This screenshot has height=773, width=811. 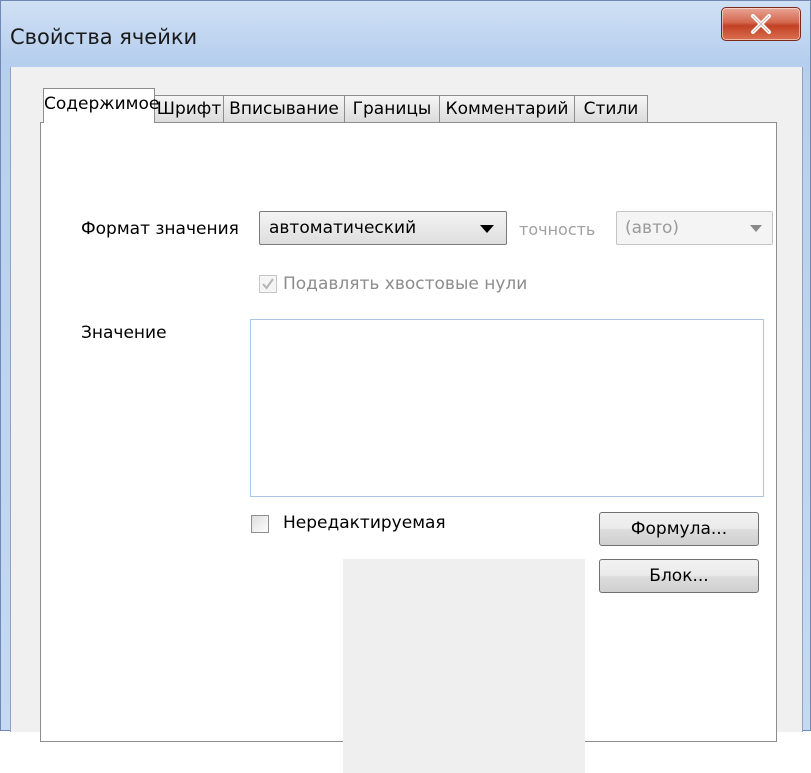 I want to click on tab-content: Содержимое, so click(x=101, y=105).